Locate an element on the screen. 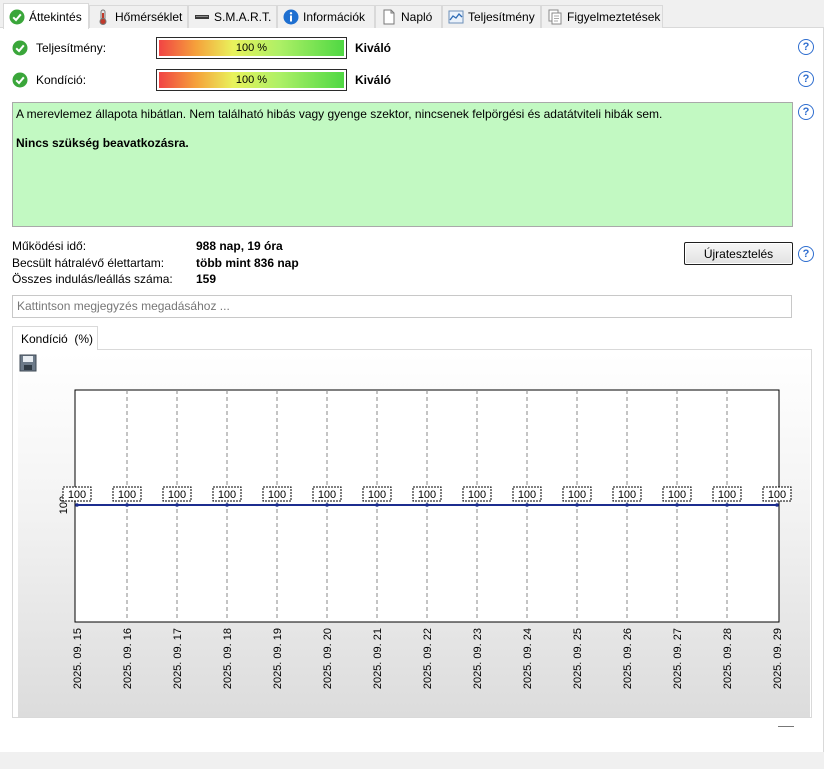 The height and width of the screenshot is (769, 824). tab-health-chart: Kondíció (%) is located at coordinates (55, 338).